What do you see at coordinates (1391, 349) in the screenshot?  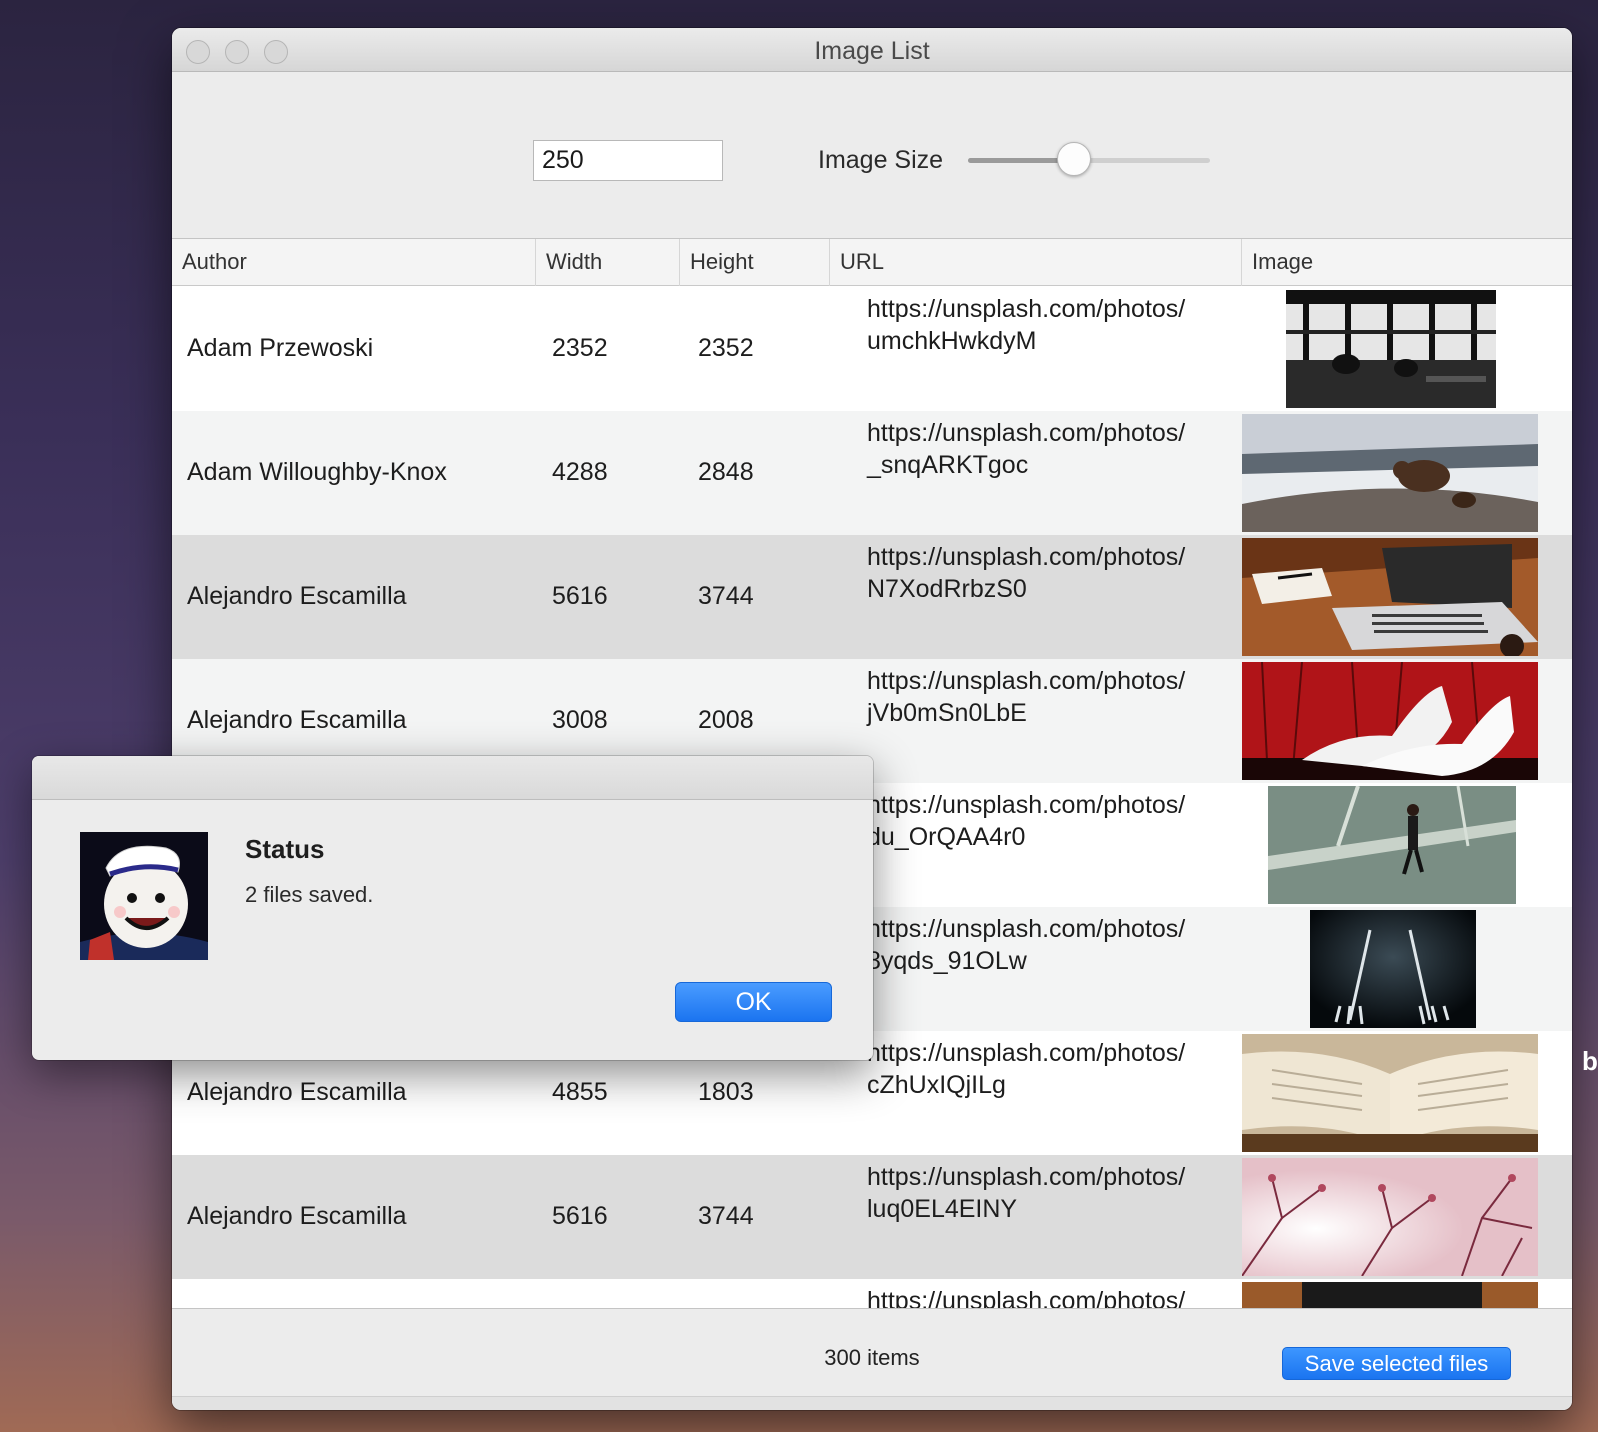 I see `bw-cafe-window-photo` at bounding box center [1391, 349].